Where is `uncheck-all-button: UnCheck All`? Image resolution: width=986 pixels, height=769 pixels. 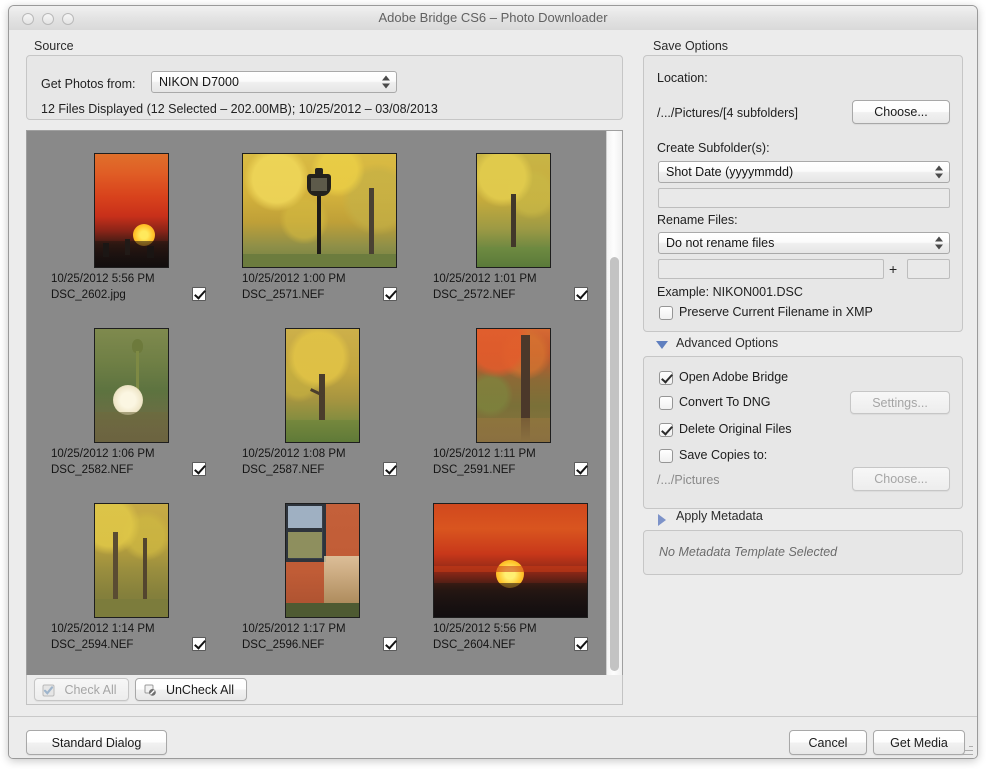
uncheck-all-button: UnCheck All is located at coordinates (191, 689).